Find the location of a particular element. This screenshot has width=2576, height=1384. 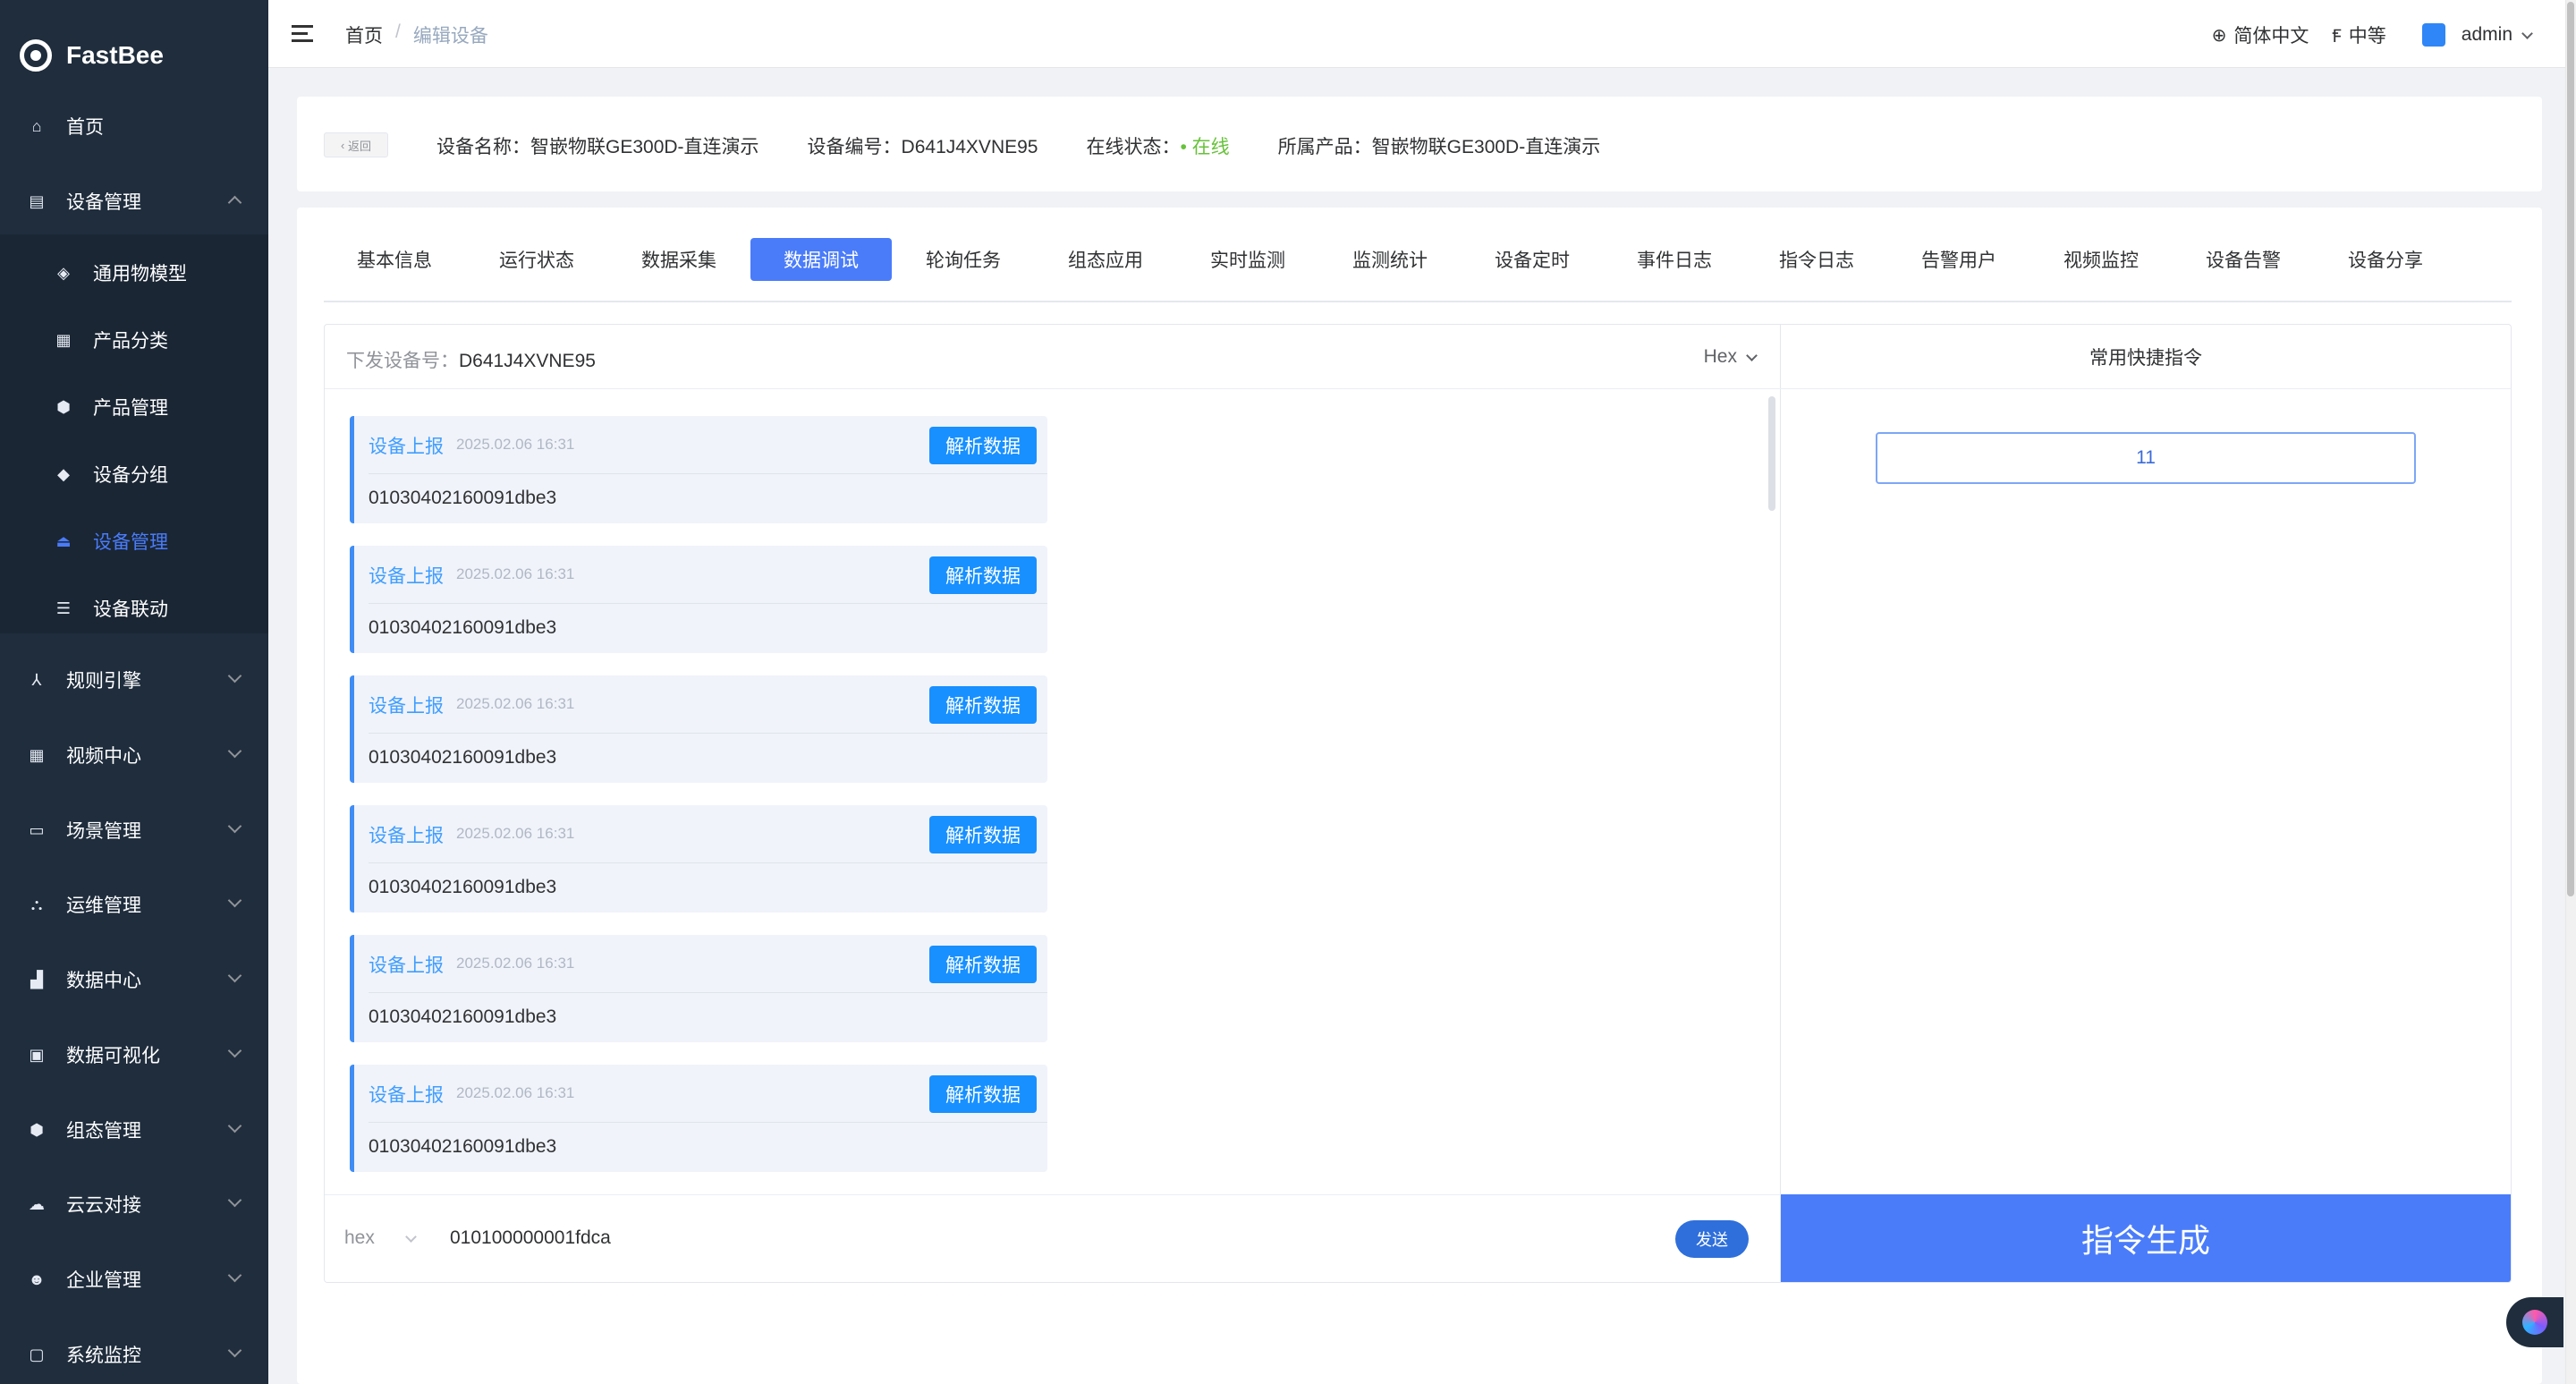

sidebar-item-label: 数据可视化 is located at coordinates (113, 1056).